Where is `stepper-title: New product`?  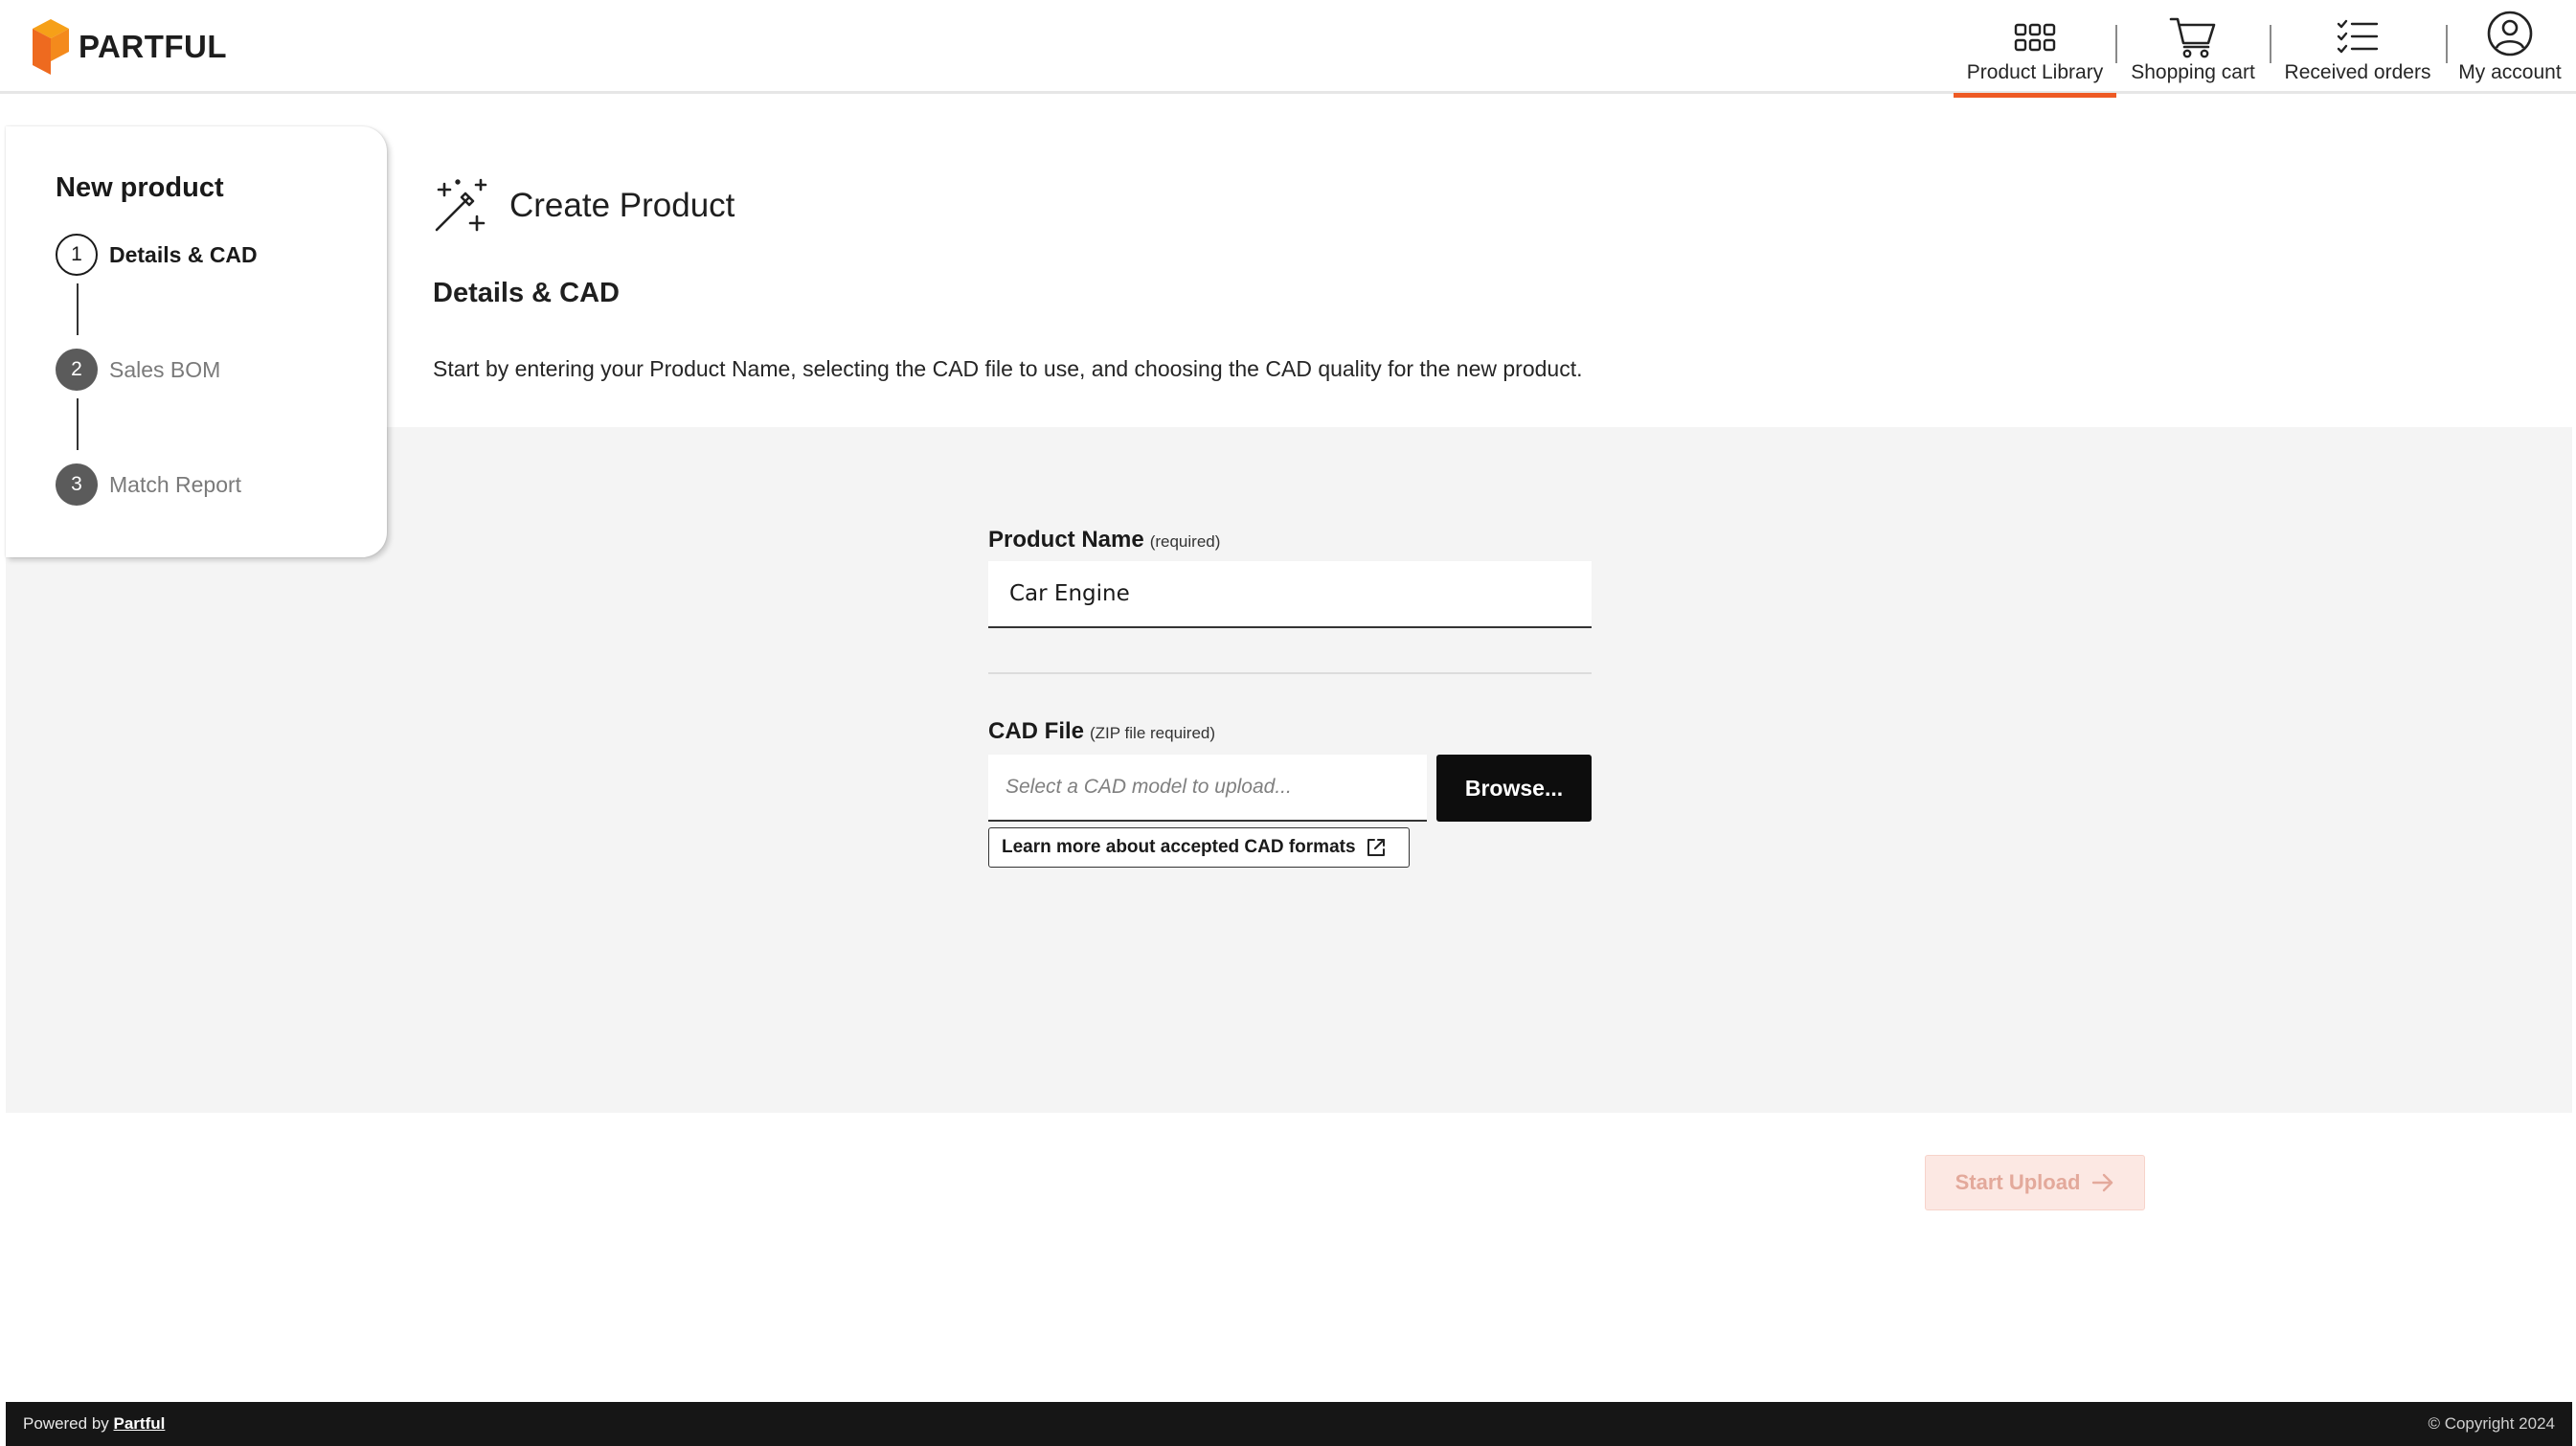 stepper-title: New product is located at coordinates (140, 187).